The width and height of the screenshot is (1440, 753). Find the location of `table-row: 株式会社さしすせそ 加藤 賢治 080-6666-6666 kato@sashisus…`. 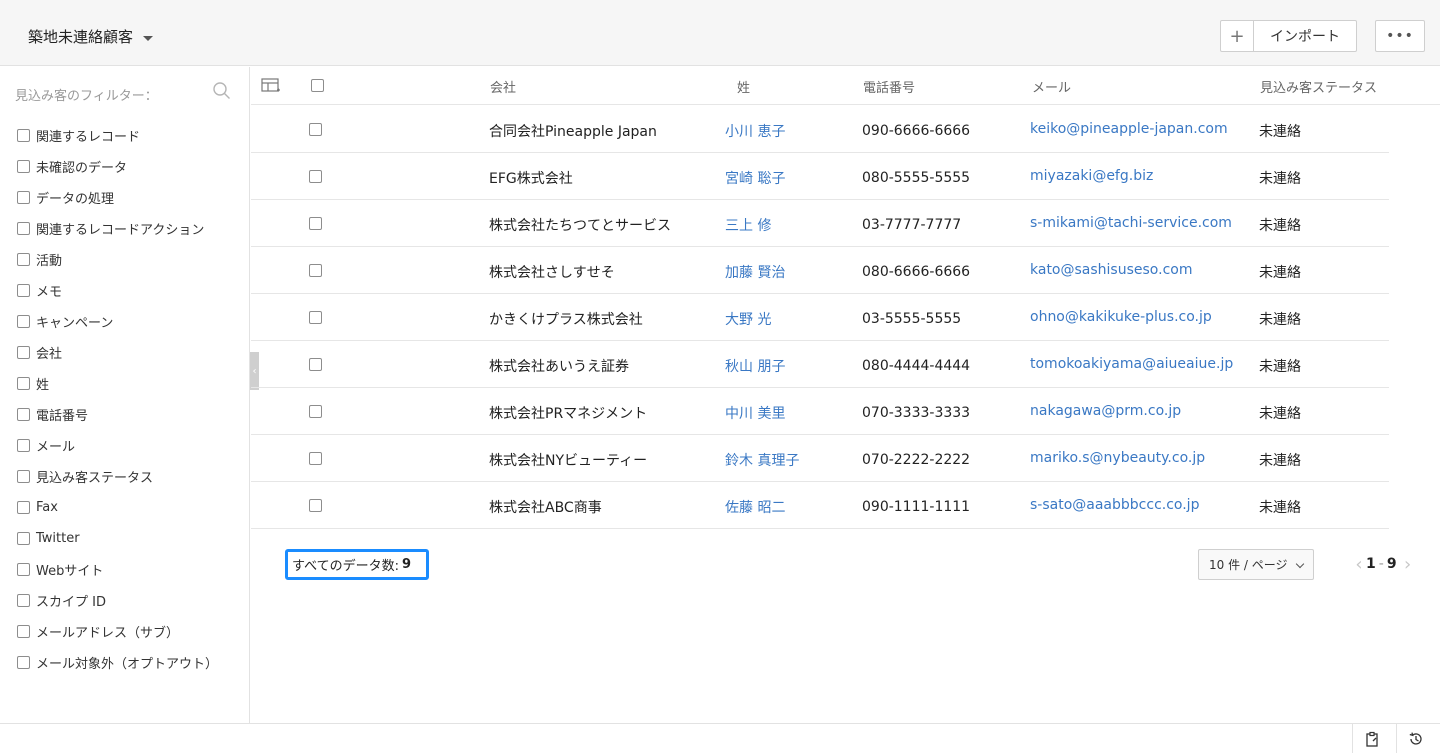

table-row: 株式会社さしすせそ 加藤 賢治 080-6666-6666 kato@sashisus… is located at coordinates (820, 270).